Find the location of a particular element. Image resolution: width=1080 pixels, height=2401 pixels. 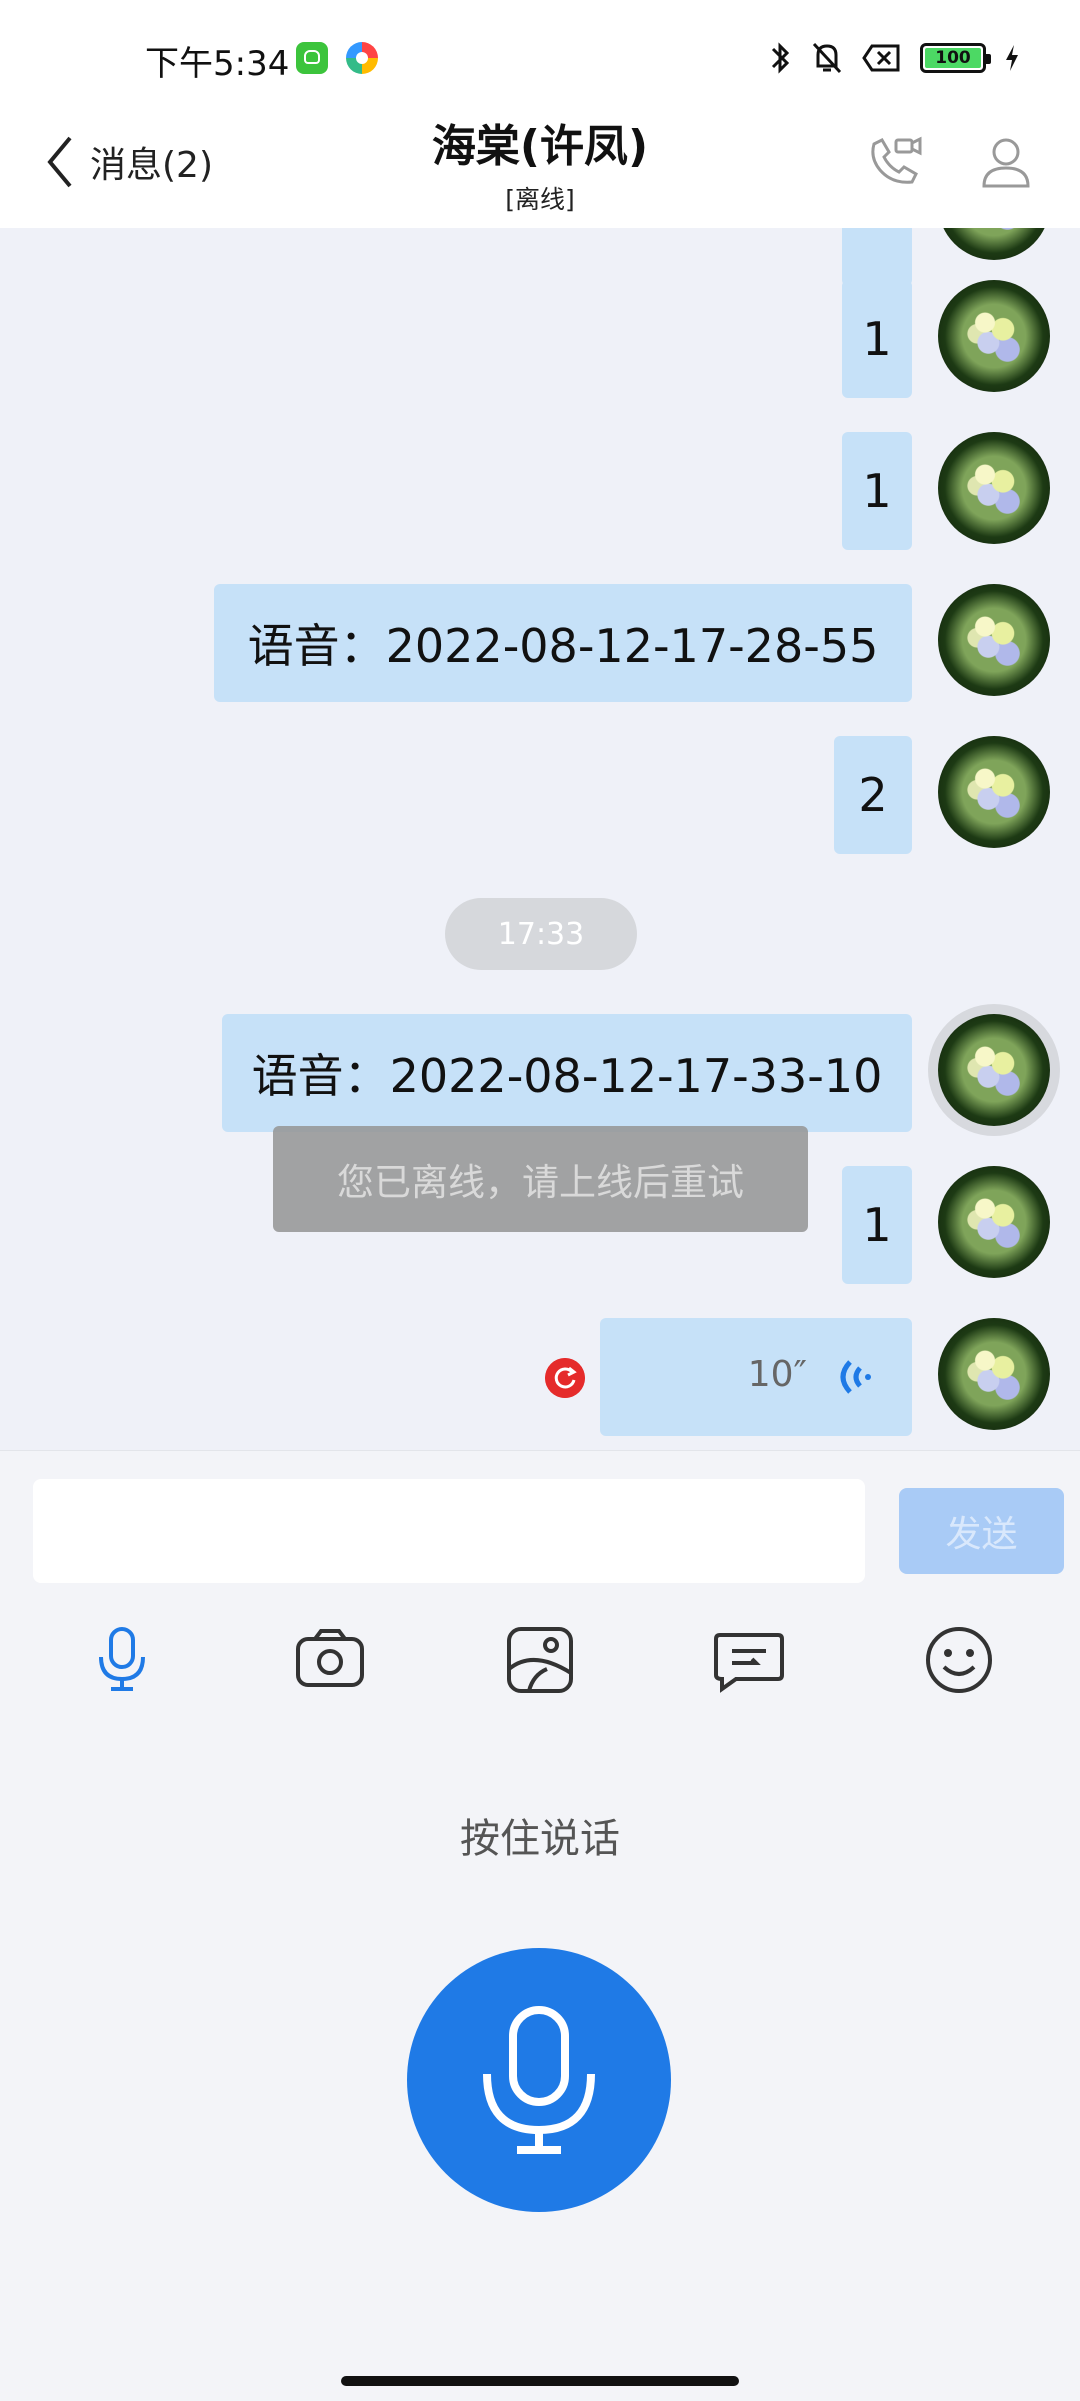

chat-header: 消息(2) 海棠(许凤) [离线] is located at coordinates (540, 169).